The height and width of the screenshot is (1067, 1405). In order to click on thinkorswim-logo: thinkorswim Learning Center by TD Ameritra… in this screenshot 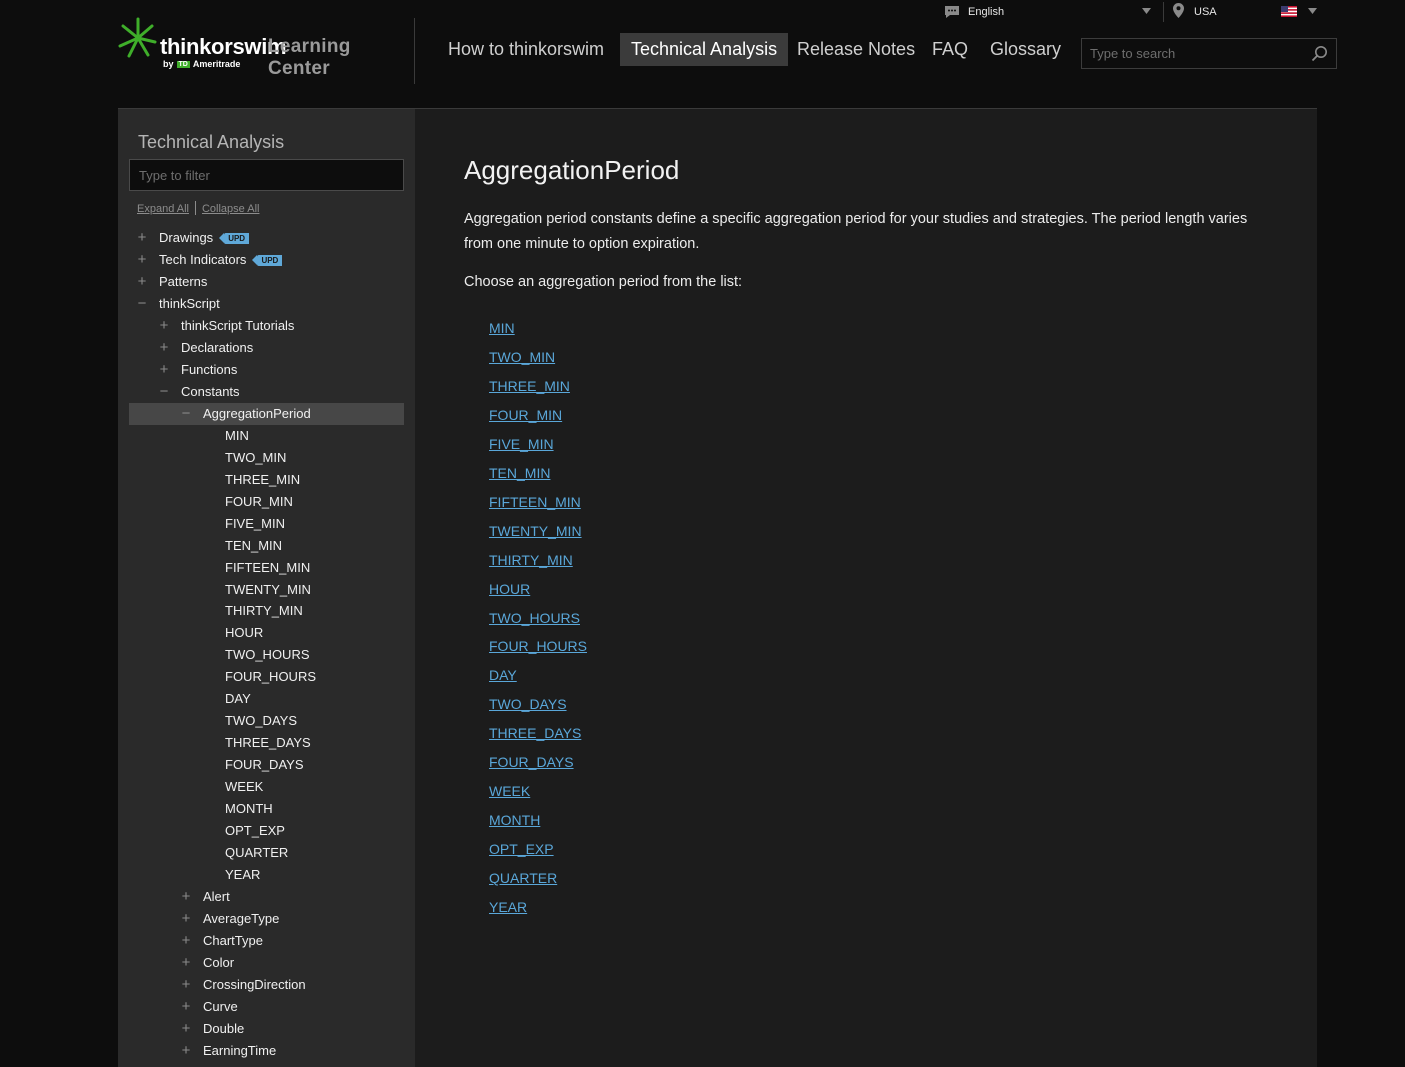, I will do `click(263, 47)`.